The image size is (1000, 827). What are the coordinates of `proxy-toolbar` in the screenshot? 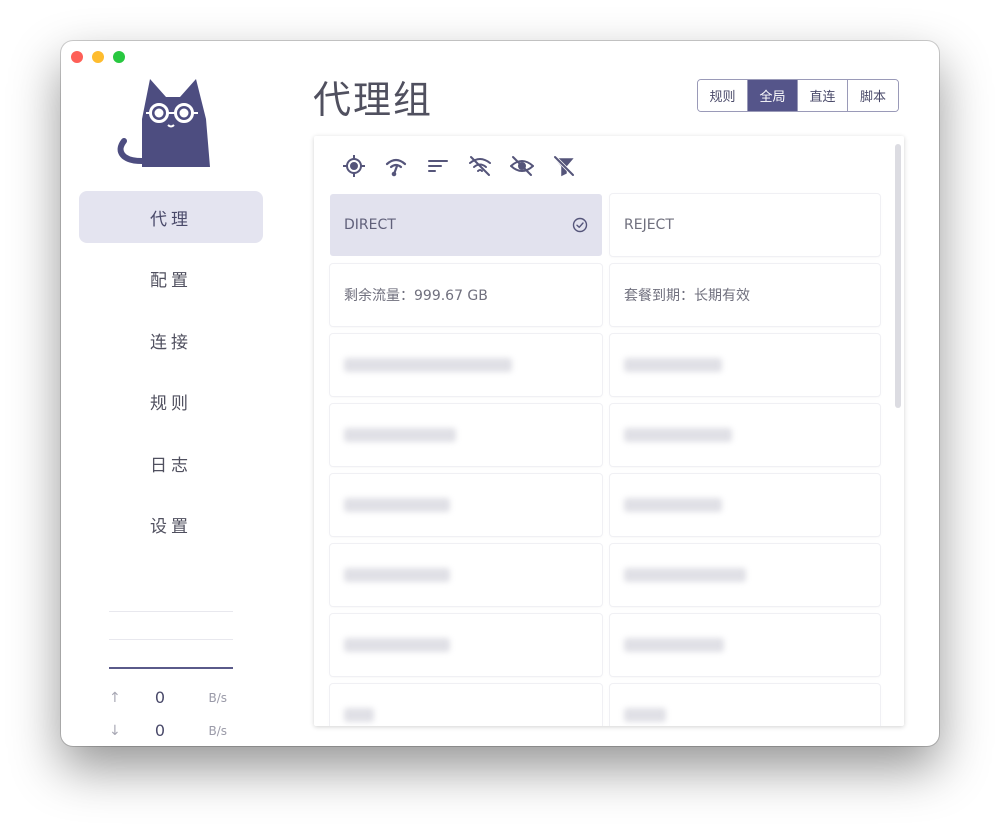 It's located at (459, 166).